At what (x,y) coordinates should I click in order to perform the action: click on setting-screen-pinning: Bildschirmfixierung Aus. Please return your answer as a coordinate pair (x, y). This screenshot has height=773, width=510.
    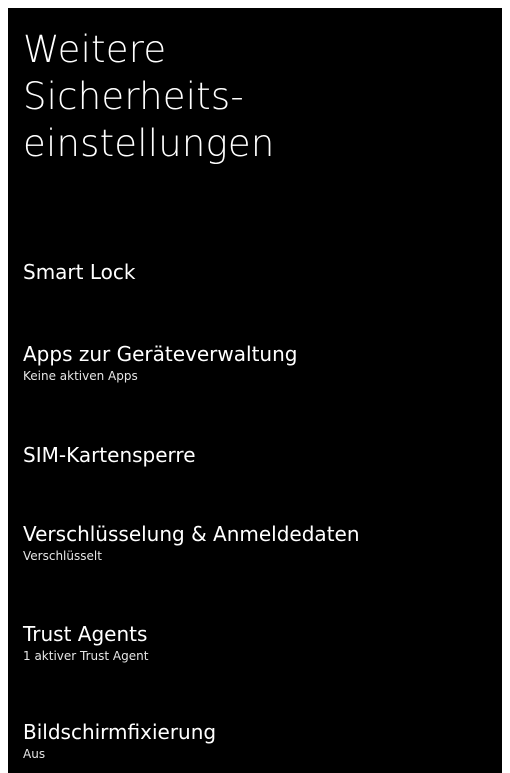
    Looking at the image, I should click on (258, 741).